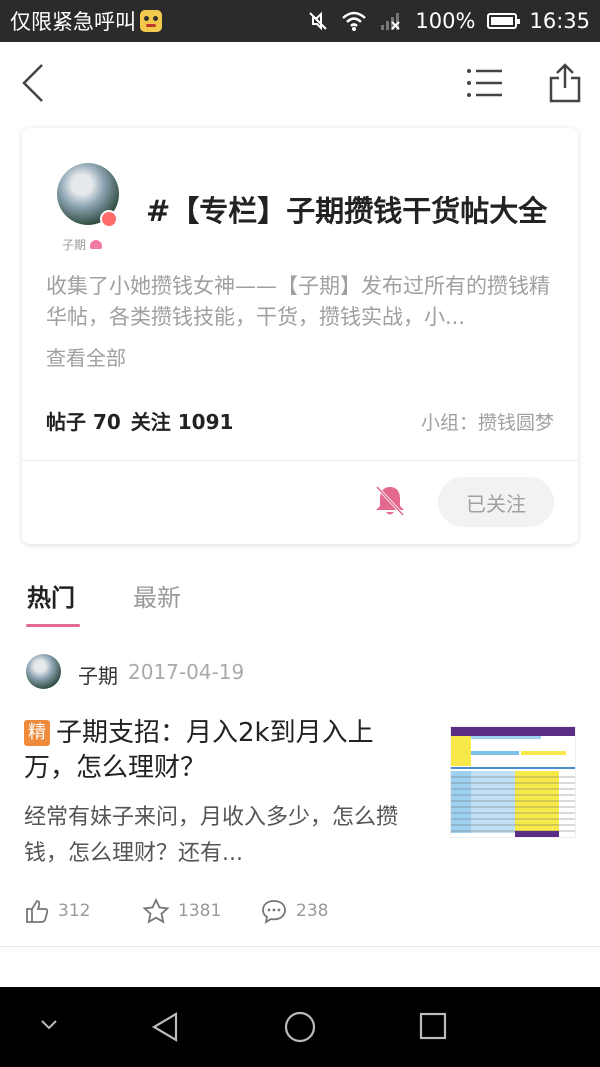 This screenshot has width=600, height=1067. I want to click on nav-actions, so click(524, 83).